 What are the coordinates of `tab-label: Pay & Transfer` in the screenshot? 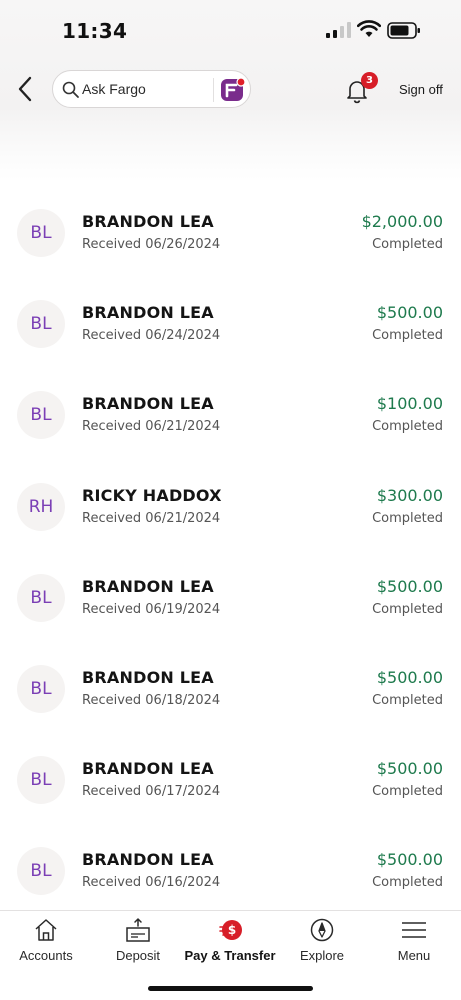 It's located at (230, 955).